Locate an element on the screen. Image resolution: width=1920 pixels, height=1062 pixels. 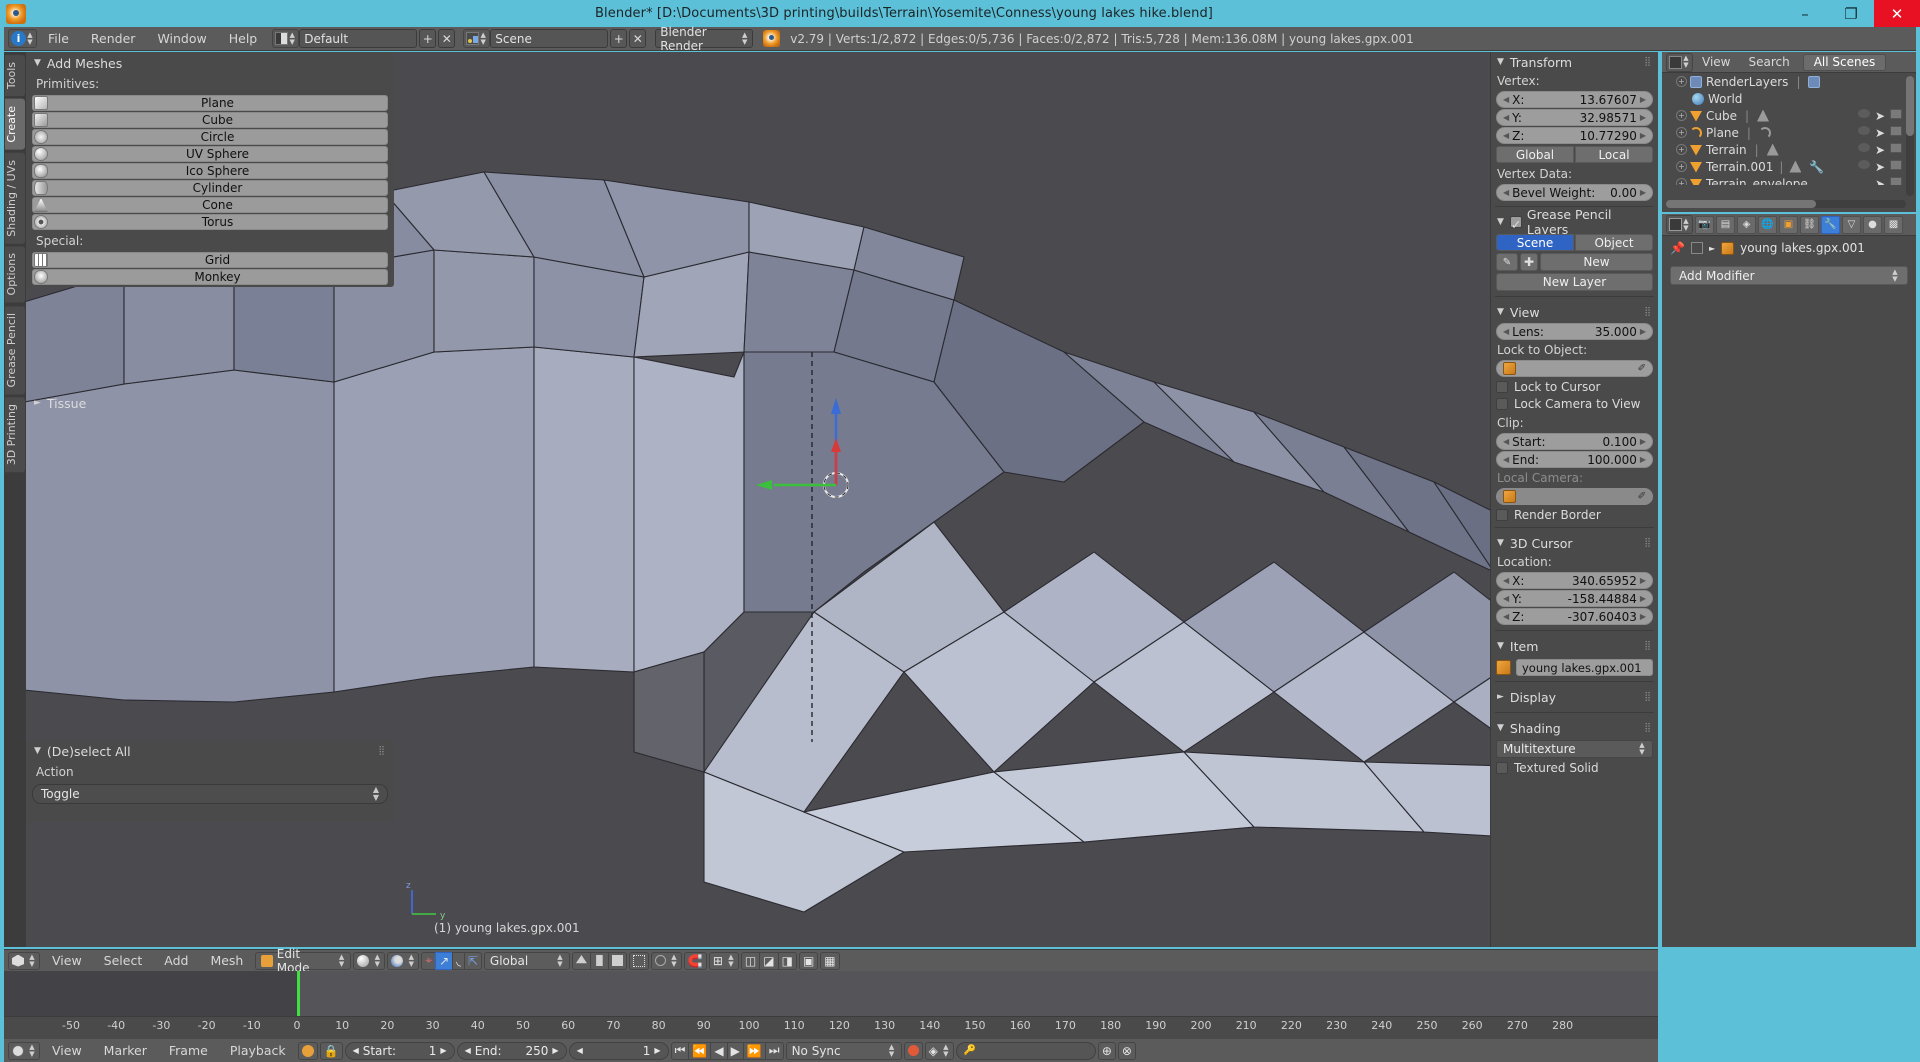
hide-unselected-button: ◫ is located at coordinates (750, 960).